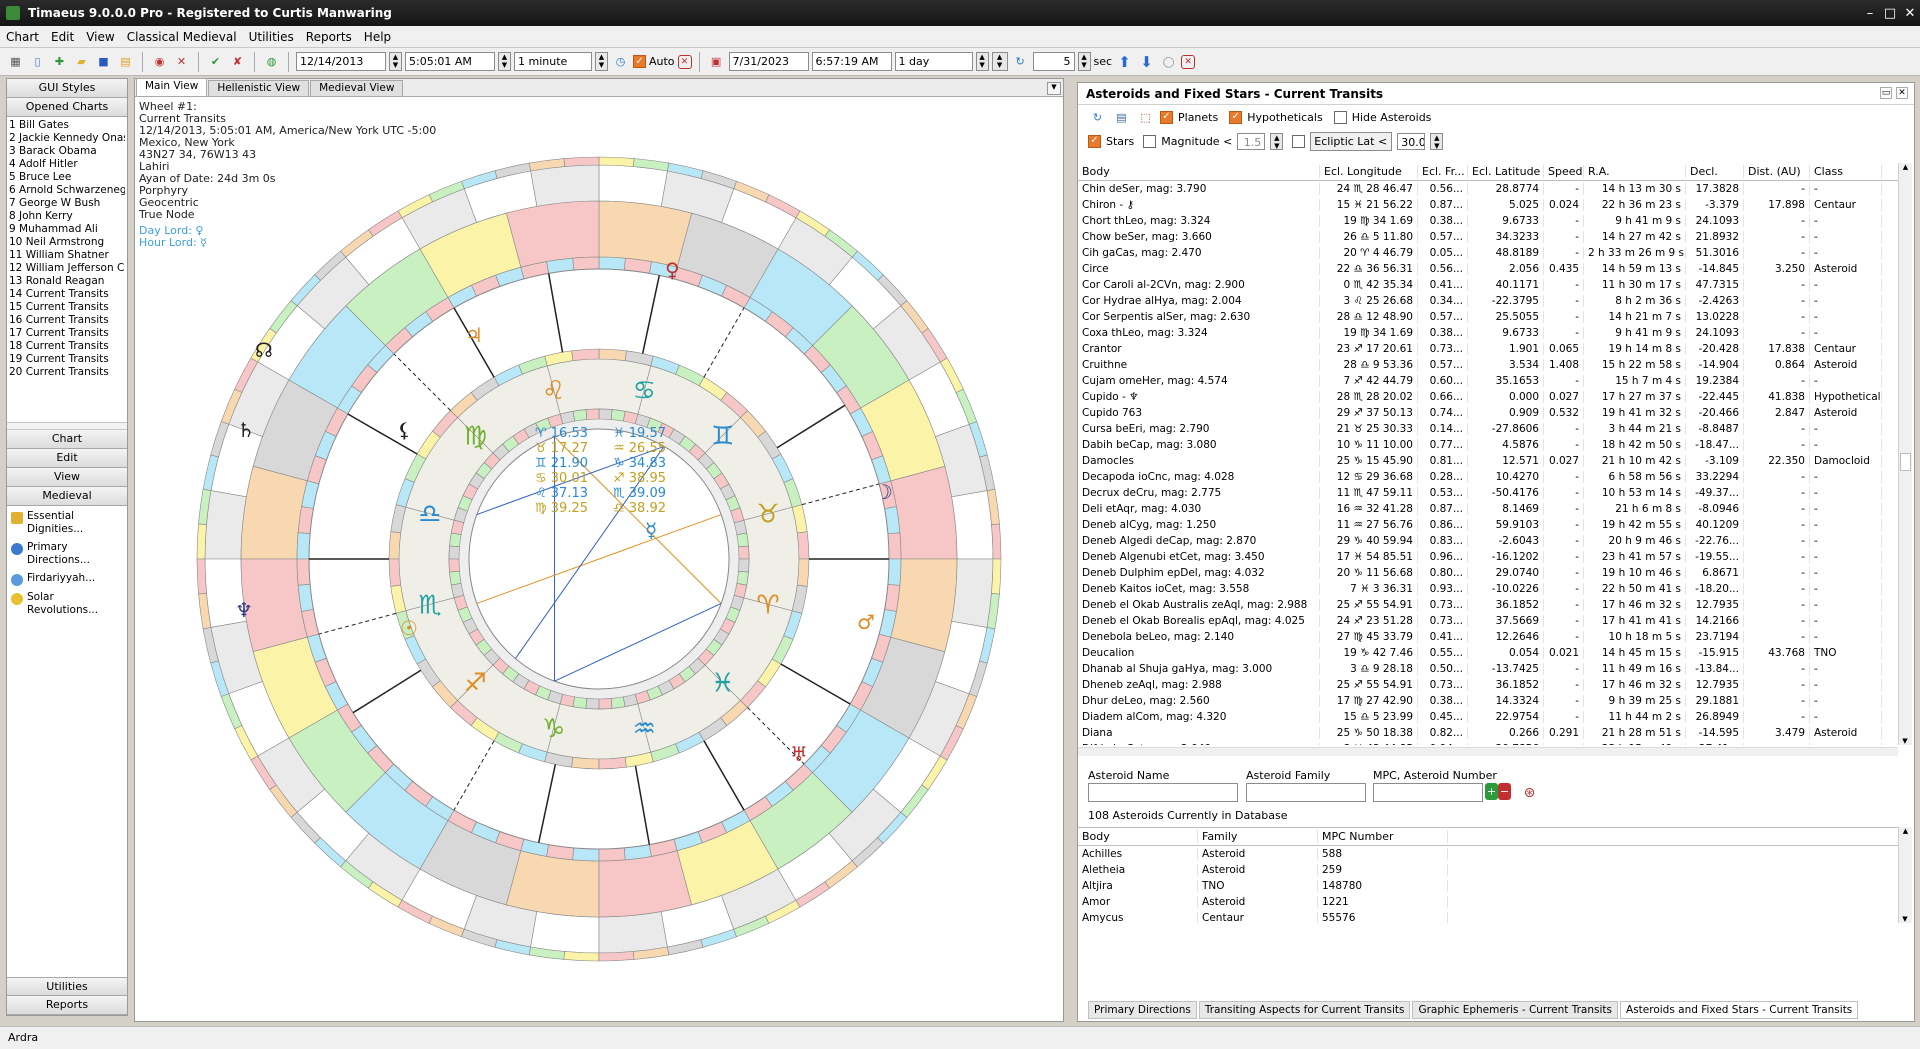 The image size is (1920, 1049). I want to click on menu-reports: Reports, so click(329, 37).